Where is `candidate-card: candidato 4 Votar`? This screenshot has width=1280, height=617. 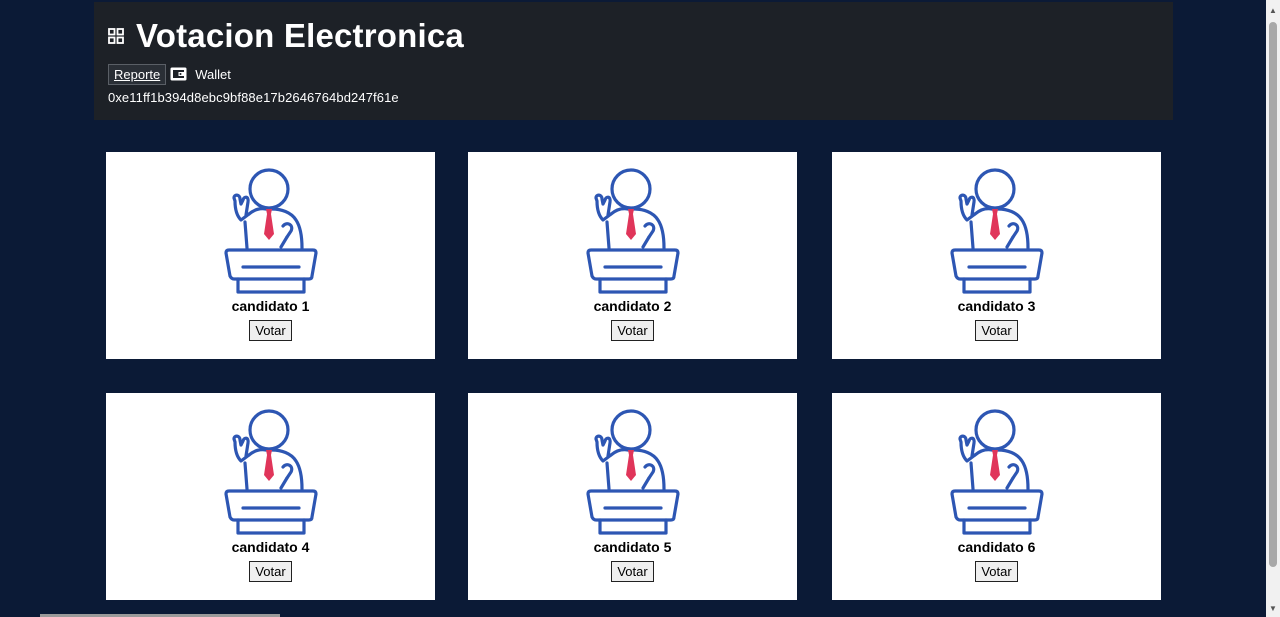 candidate-card: candidato 4 Votar is located at coordinates (270, 496).